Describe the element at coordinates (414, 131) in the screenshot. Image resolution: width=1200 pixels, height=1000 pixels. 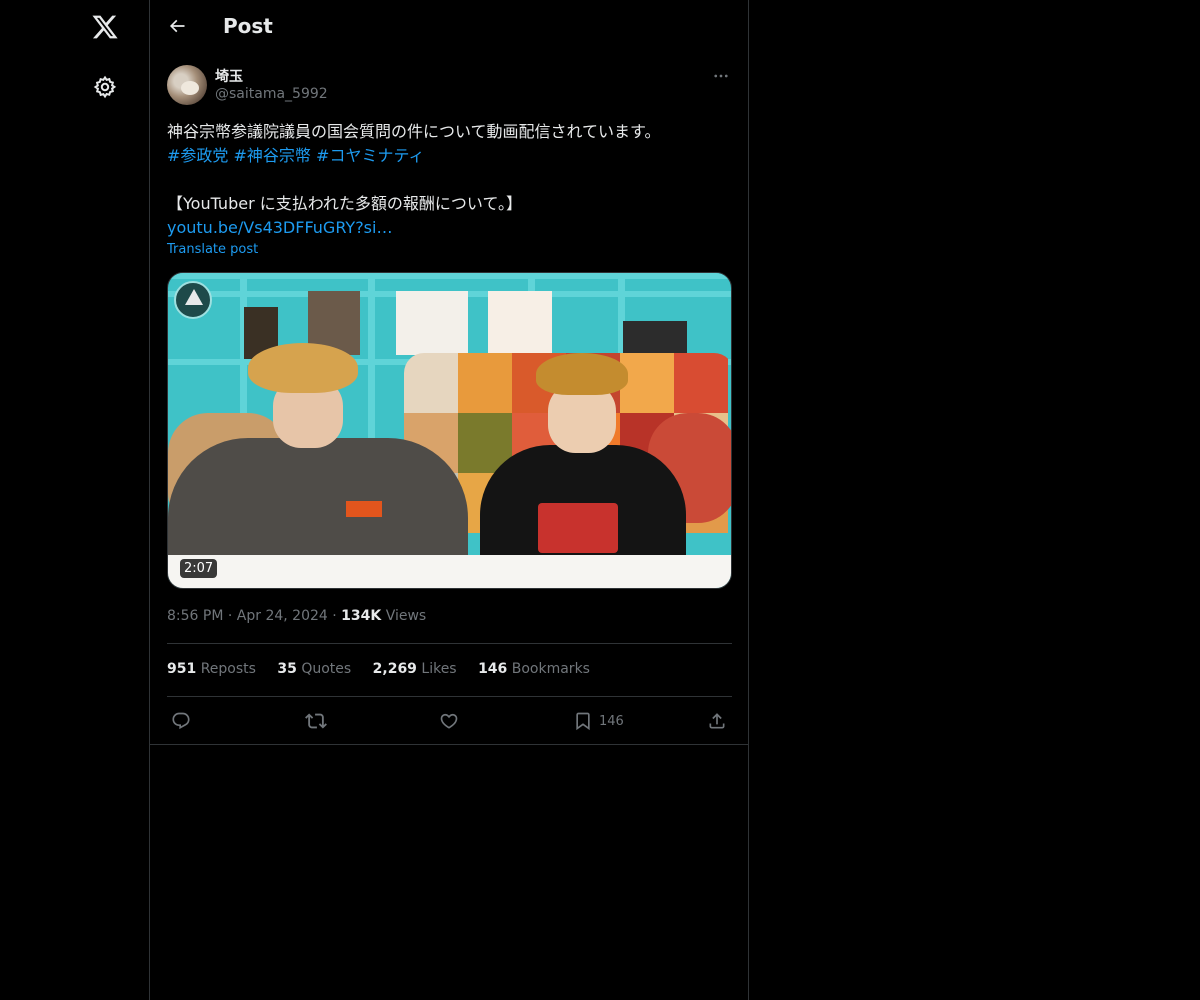
I see `post-line: 神谷宗幣参議院議員の国会質問の件について動画配信されています。` at that location.